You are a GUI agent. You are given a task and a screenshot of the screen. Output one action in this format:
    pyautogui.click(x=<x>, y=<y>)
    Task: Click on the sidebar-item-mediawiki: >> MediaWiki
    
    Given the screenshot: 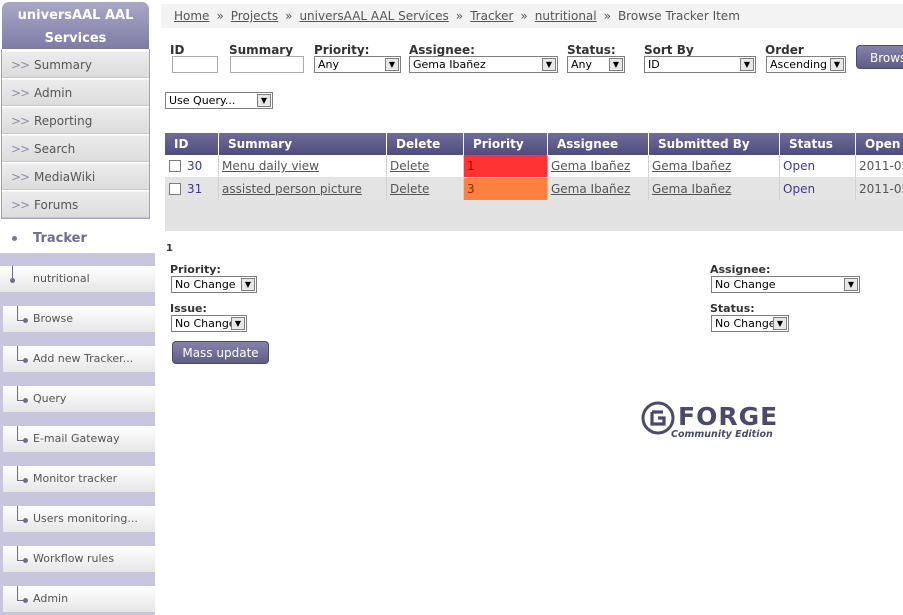 What is the action you would take?
    pyautogui.click(x=75, y=176)
    